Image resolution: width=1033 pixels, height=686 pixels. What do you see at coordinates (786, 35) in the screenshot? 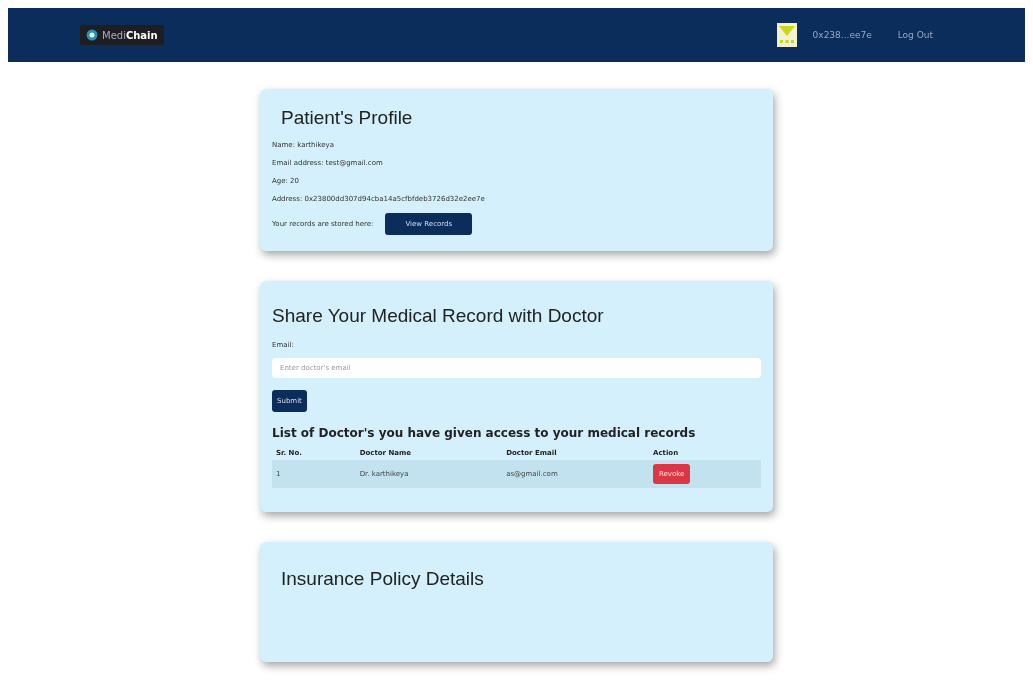
I see `avatar-icon` at bounding box center [786, 35].